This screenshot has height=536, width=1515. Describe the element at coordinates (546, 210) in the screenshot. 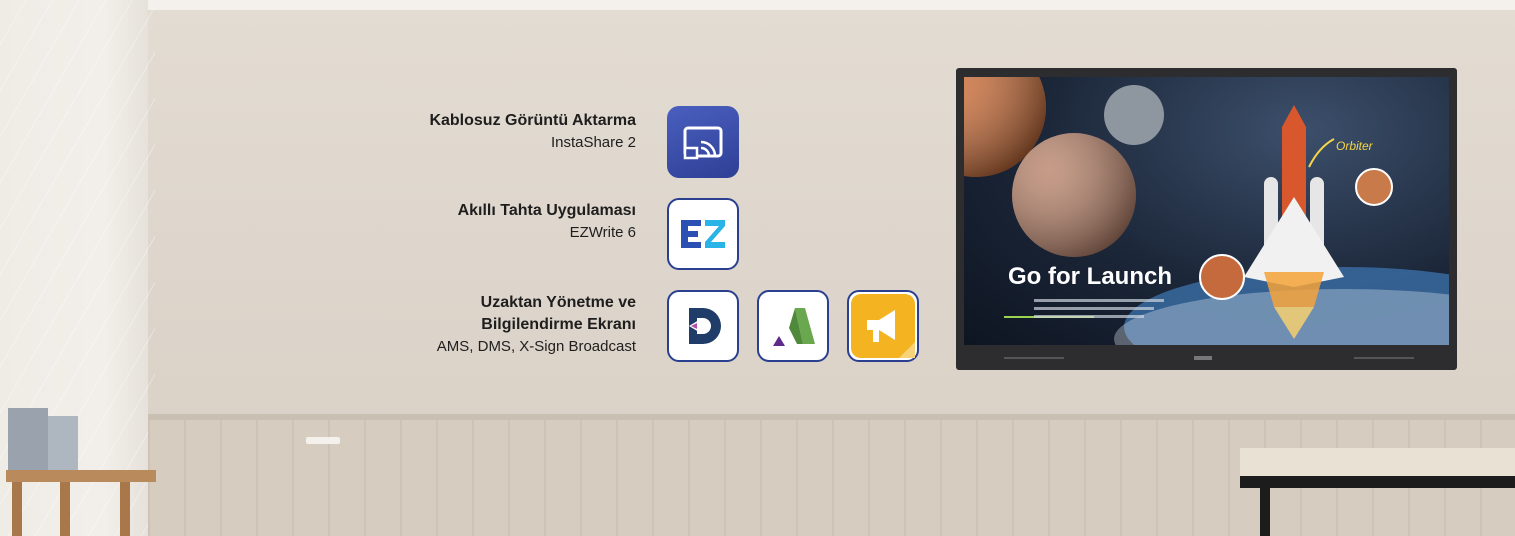

I see `feature-title: Akıllı Tahta Uygulaması` at that location.